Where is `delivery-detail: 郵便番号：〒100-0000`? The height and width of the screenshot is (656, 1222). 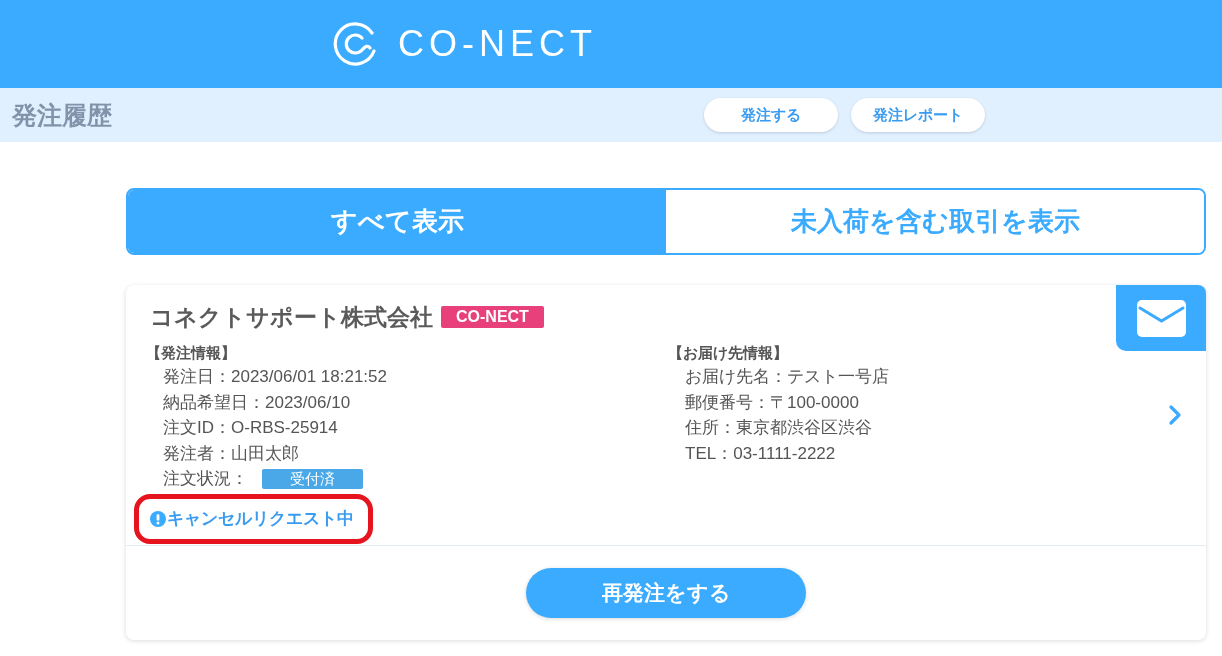
delivery-detail: 郵便番号：〒100-0000 is located at coordinates (772, 402).